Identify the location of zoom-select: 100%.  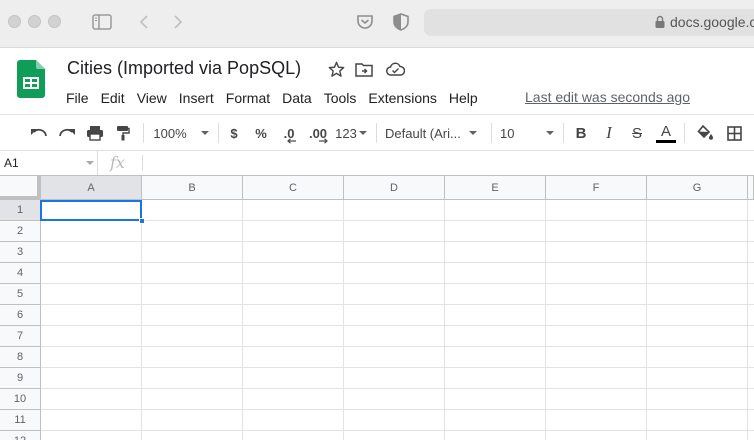
(181, 133).